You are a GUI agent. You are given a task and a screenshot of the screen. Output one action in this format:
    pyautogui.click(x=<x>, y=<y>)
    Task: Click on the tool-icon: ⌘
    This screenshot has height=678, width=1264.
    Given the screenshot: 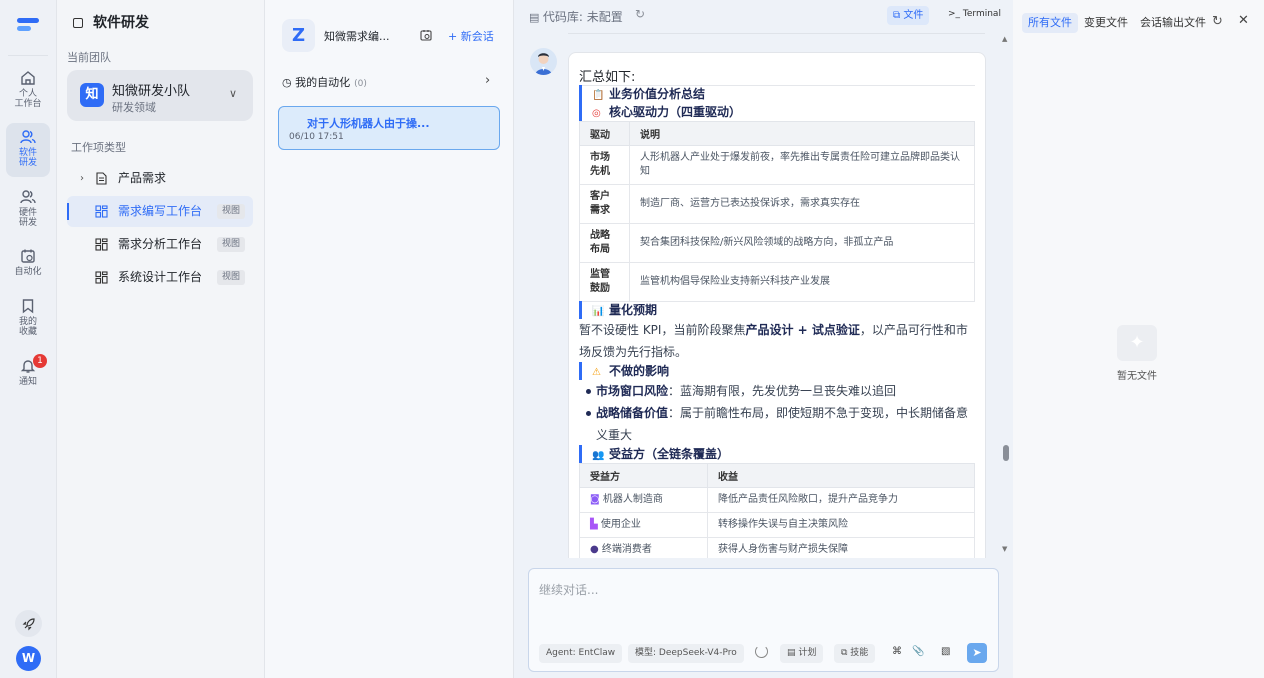 What is the action you would take?
    pyautogui.click(x=897, y=651)
    